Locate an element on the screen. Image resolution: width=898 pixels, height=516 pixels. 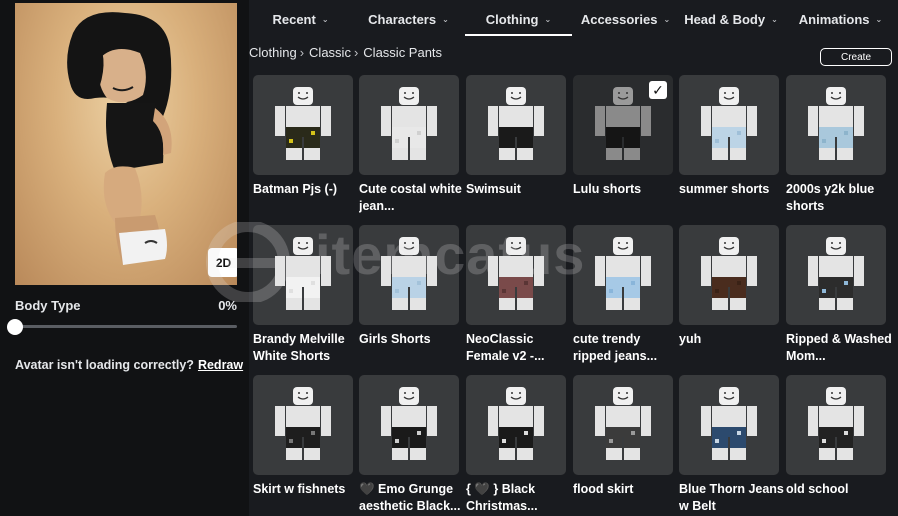
item-name: Blue Thorn Jeans w Belt is located at coordinates (732, 498).